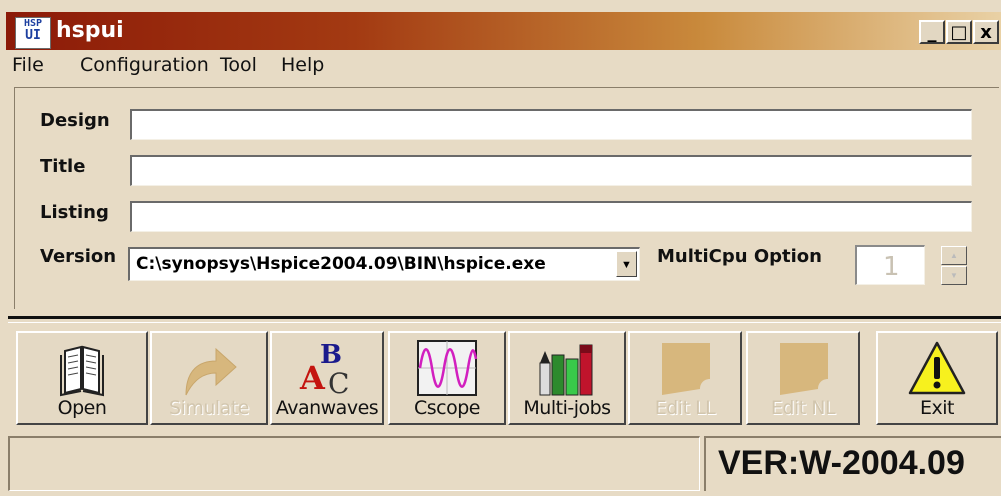 The width and height of the screenshot is (1001, 496). What do you see at coordinates (338, 382) in the screenshot?
I see `svg-text: C` at bounding box center [338, 382].